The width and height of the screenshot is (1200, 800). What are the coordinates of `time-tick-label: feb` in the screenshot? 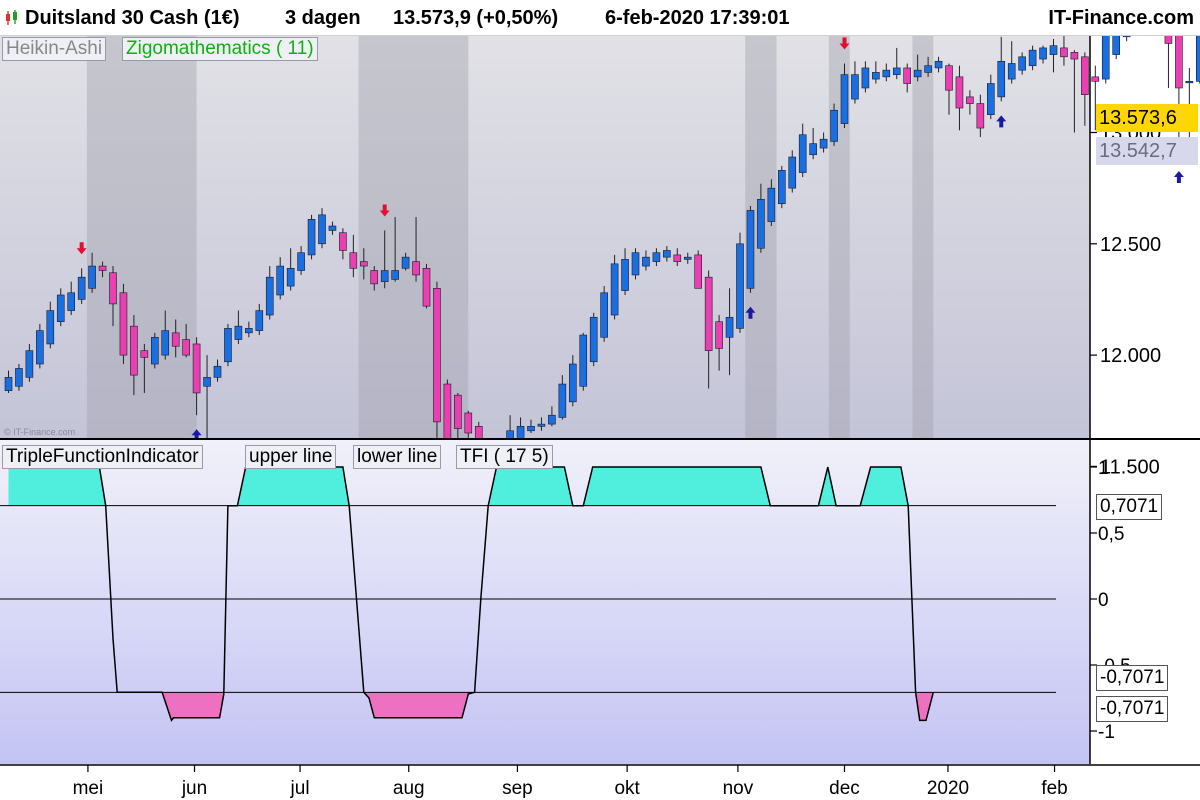 It's located at (1054, 788).